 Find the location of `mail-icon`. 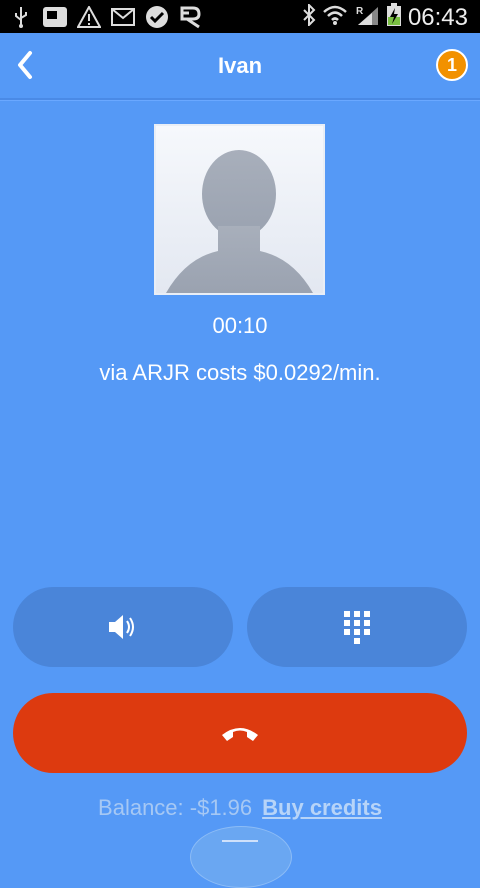

mail-icon is located at coordinates (123, 17).